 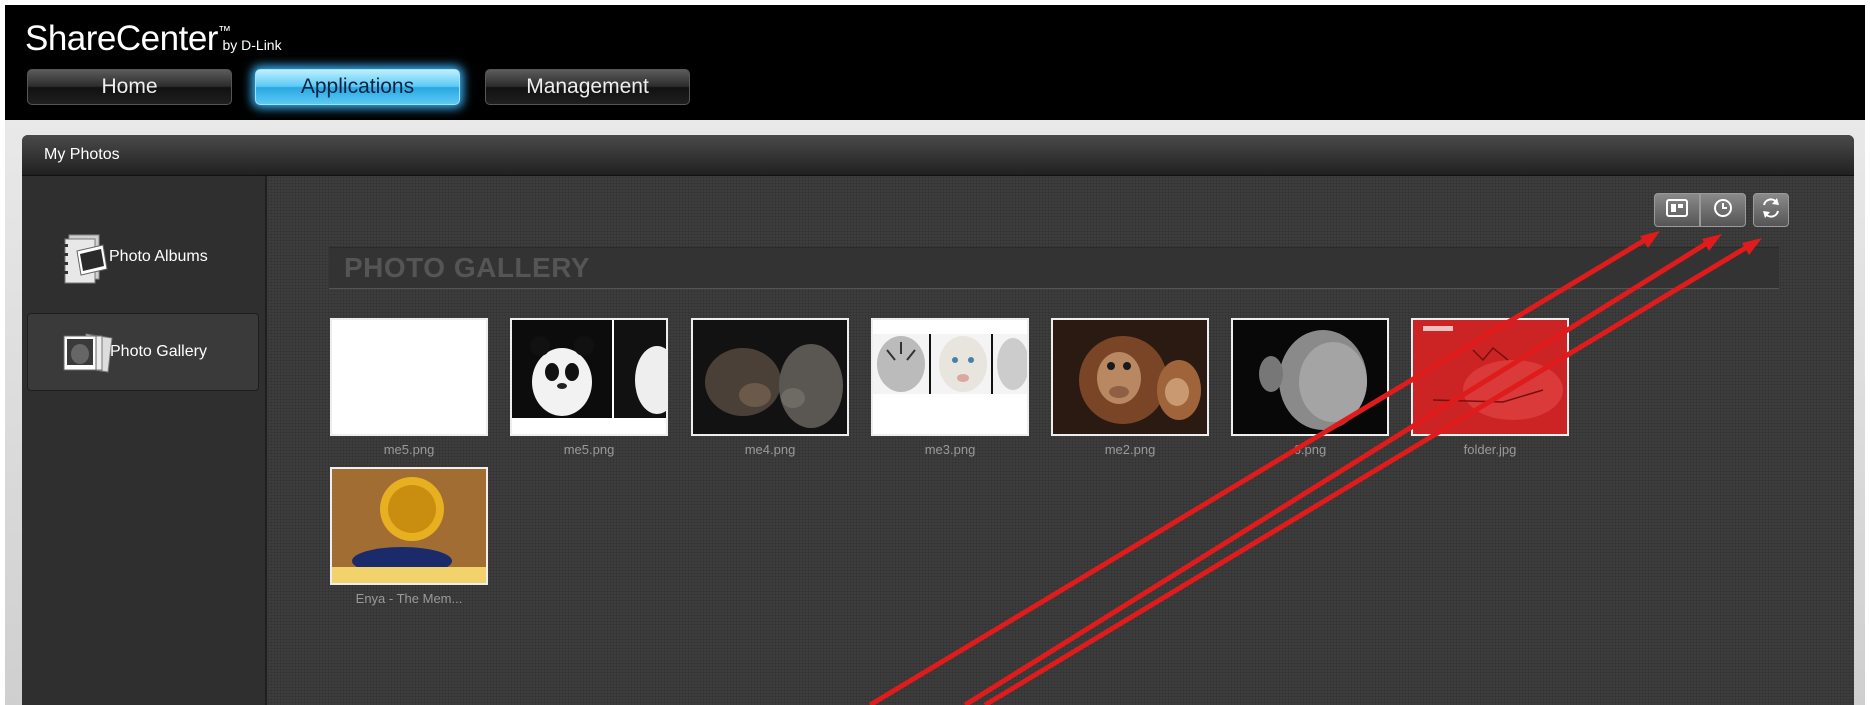 What do you see at coordinates (224, 30) in the screenshot?
I see `brand-tm: ™` at bounding box center [224, 30].